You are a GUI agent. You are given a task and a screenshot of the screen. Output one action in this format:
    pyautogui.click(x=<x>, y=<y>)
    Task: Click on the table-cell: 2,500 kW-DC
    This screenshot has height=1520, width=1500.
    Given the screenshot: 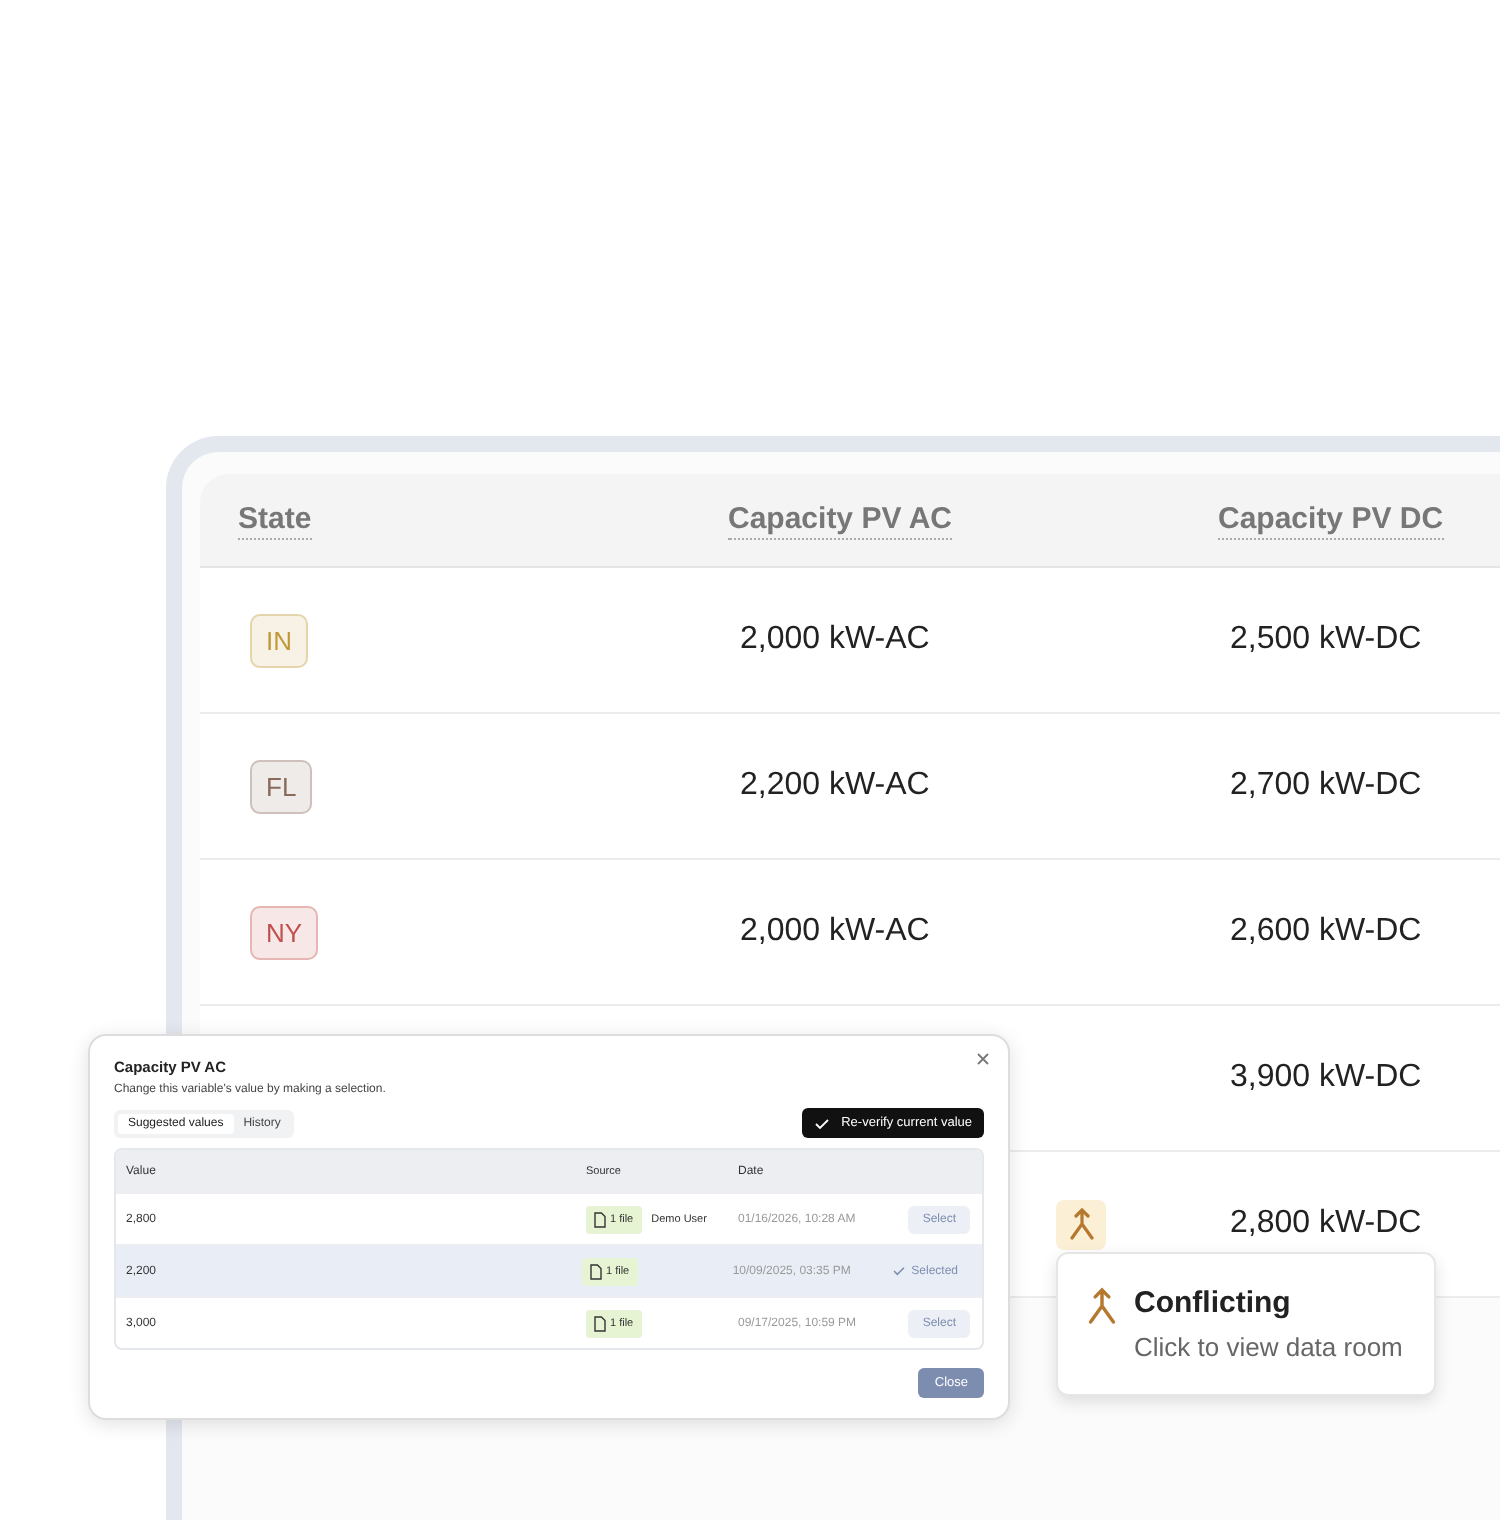 What is the action you would take?
    pyautogui.click(x=1326, y=639)
    